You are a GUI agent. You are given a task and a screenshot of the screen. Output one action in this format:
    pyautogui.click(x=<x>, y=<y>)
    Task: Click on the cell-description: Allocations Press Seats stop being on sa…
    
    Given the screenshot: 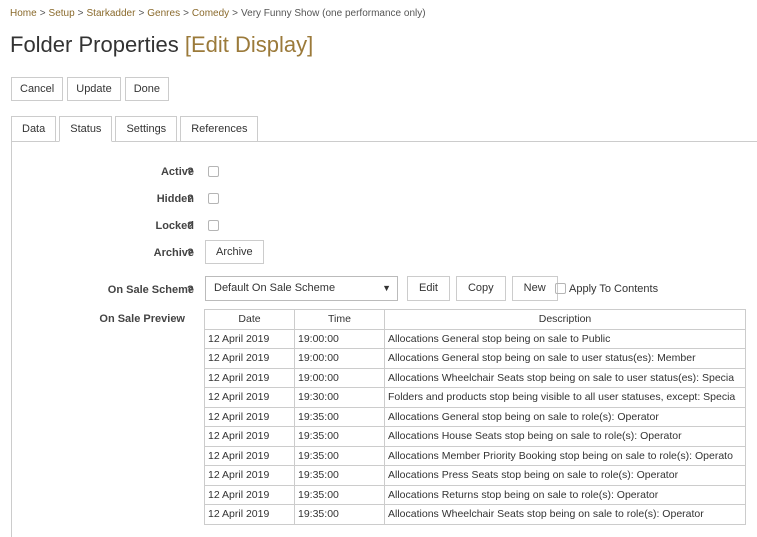 What is the action you would take?
    pyautogui.click(x=565, y=475)
    